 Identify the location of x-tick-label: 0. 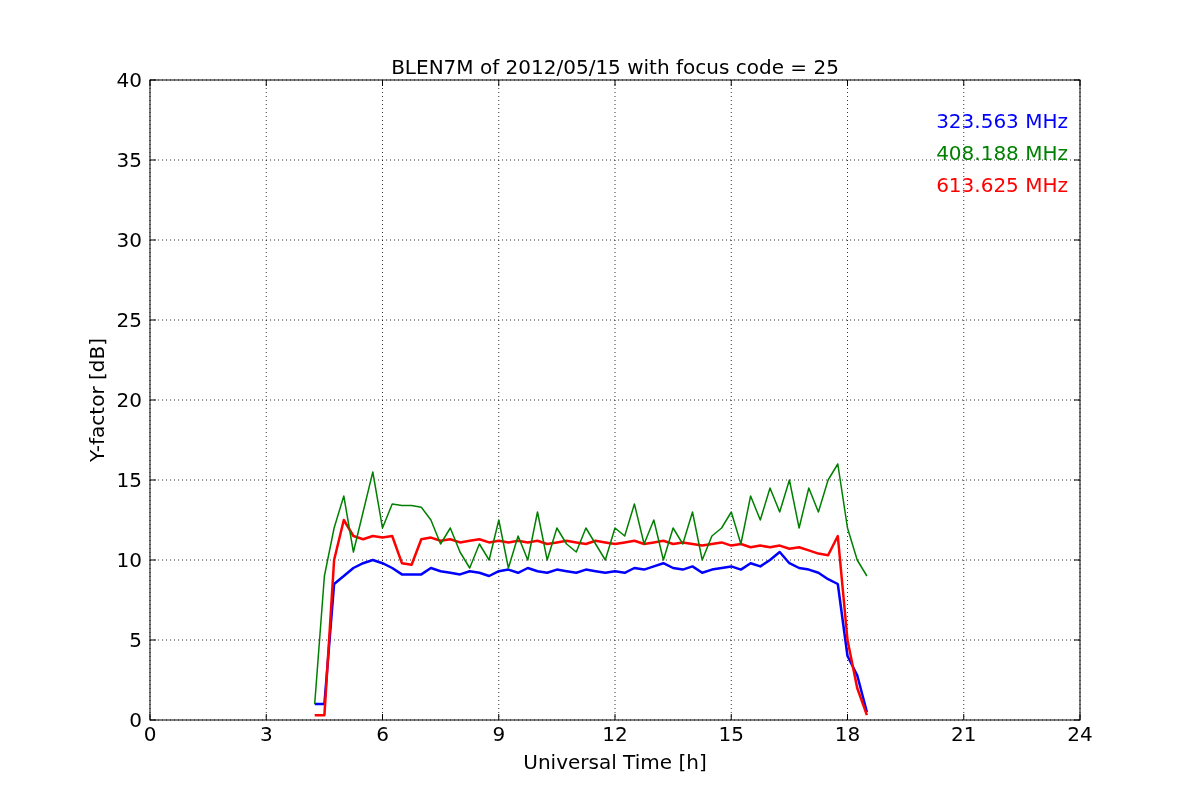
(150, 734).